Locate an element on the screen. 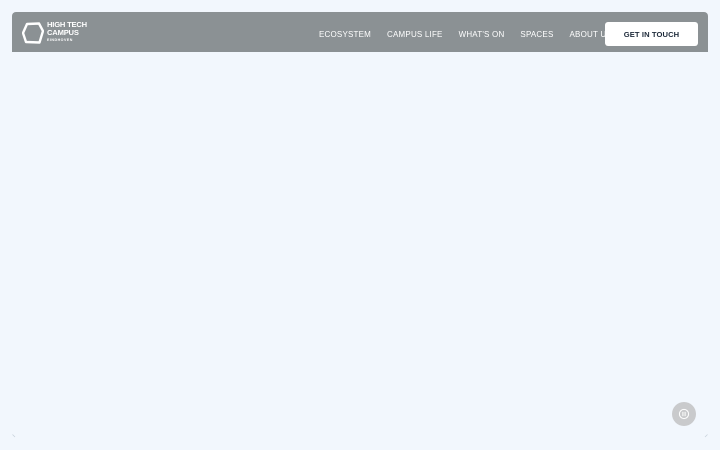 Image resolution: width=720 pixels, height=450 pixels. logo-link: HIGH TECH CAMPUS EINDHOVEN is located at coordinates (54, 34).